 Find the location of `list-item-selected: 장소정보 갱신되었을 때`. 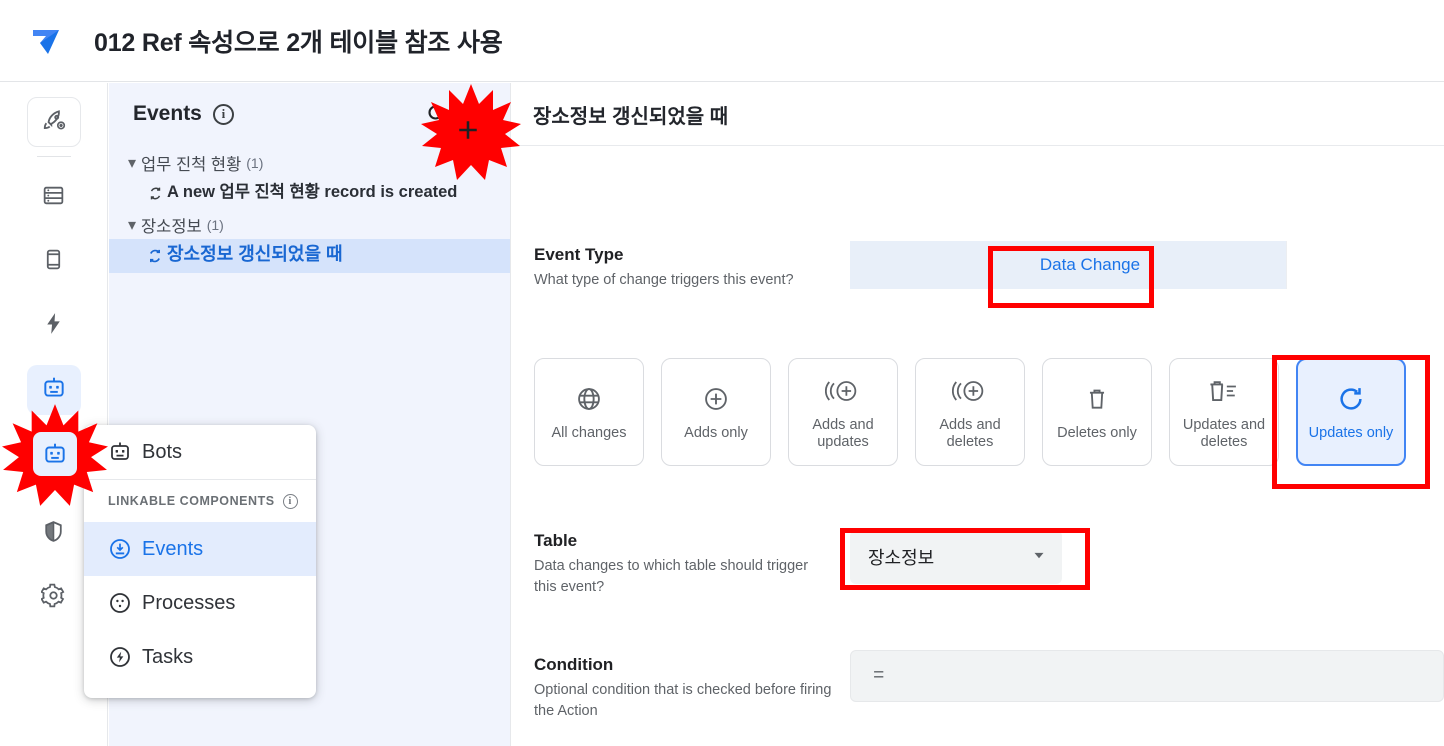

list-item-selected: 장소정보 갱신되었을 때 is located at coordinates (309, 256).